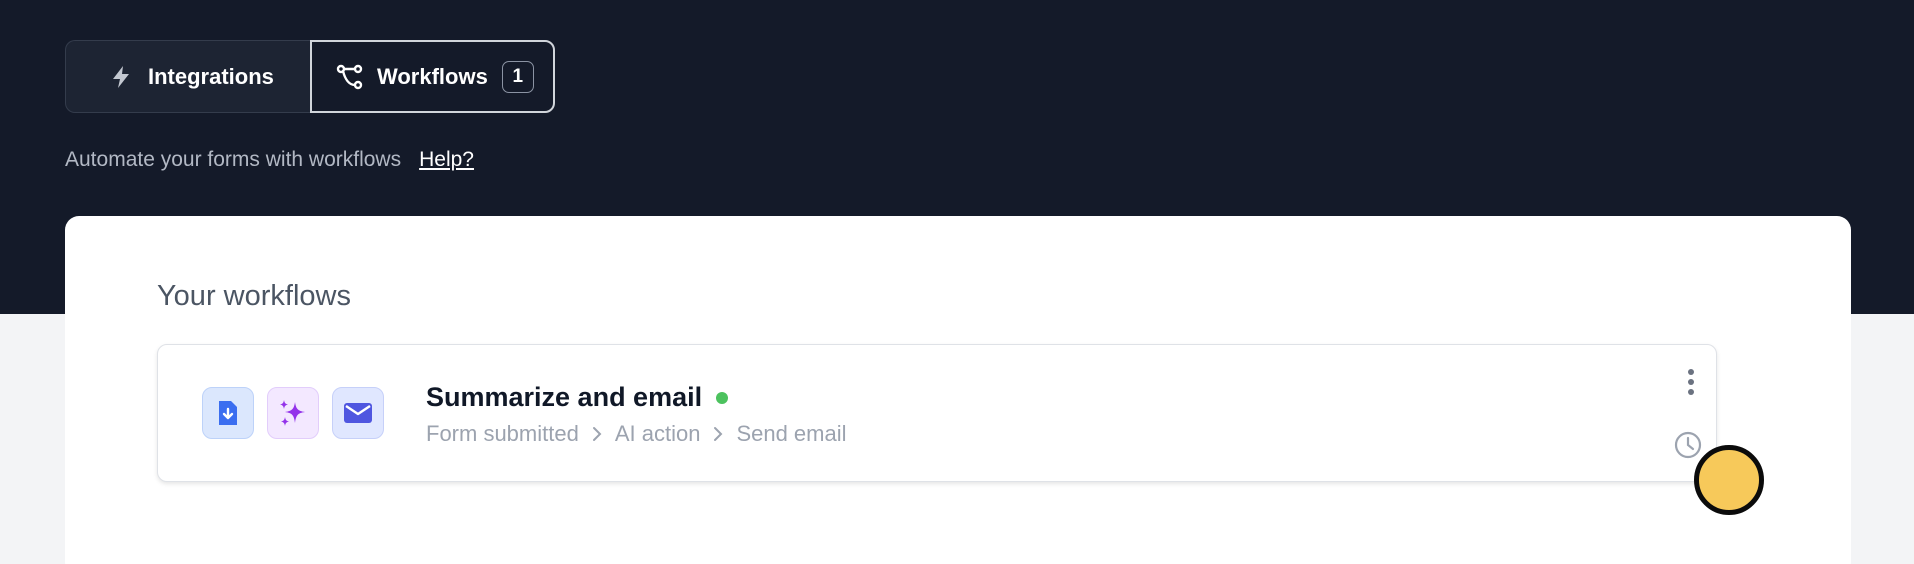  I want to click on cursor-indicator, so click(1729, 480).